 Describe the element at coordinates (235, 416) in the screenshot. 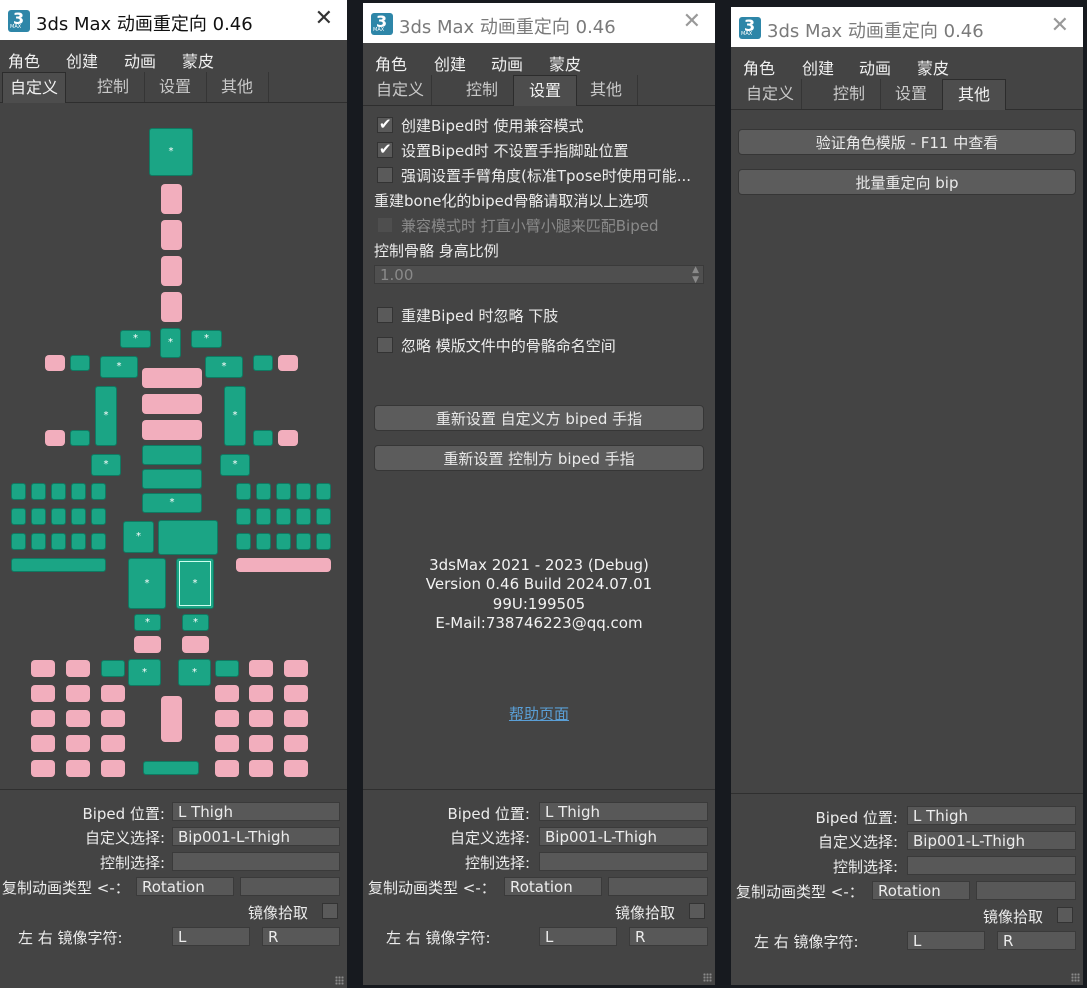

I see `biped-l-forearm: *` at that location.